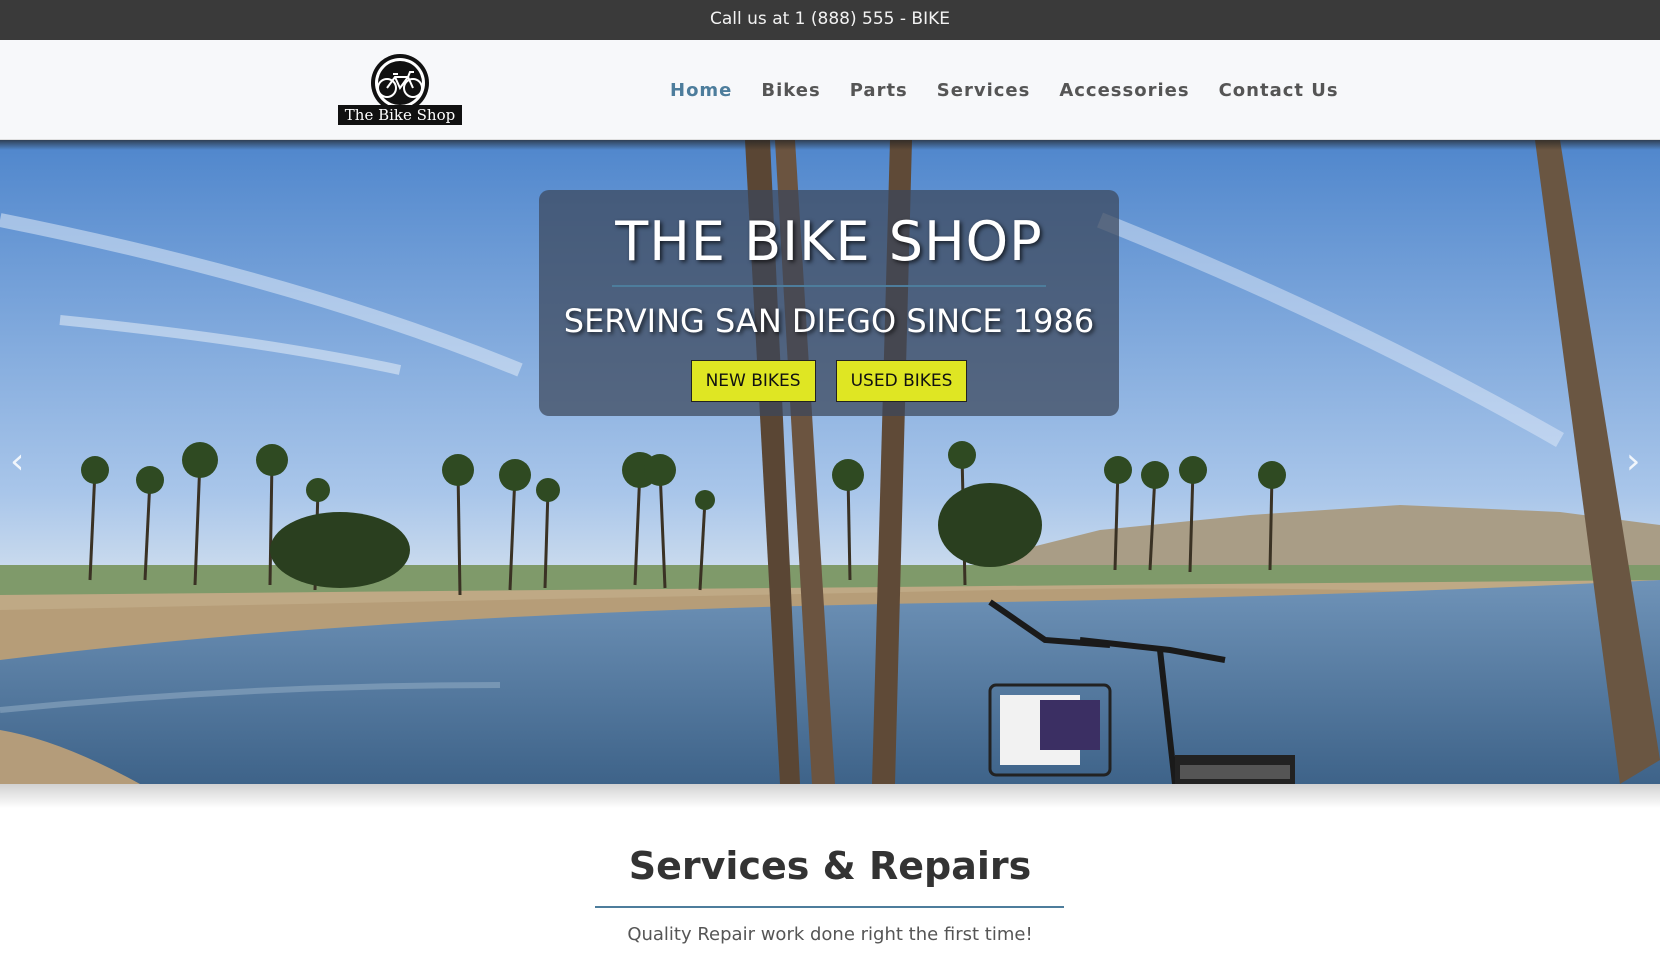  Describe the element at coordinates (1633, 462) in the screenshot. I see `carousel-next-icon: ›` at that location.